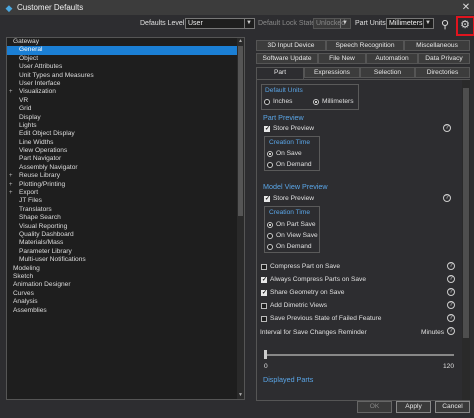  What do you see at coordinates (287, 58) in the screenshot?
I see `tab-software-update: Software Update` at bounding box center [287, 58].